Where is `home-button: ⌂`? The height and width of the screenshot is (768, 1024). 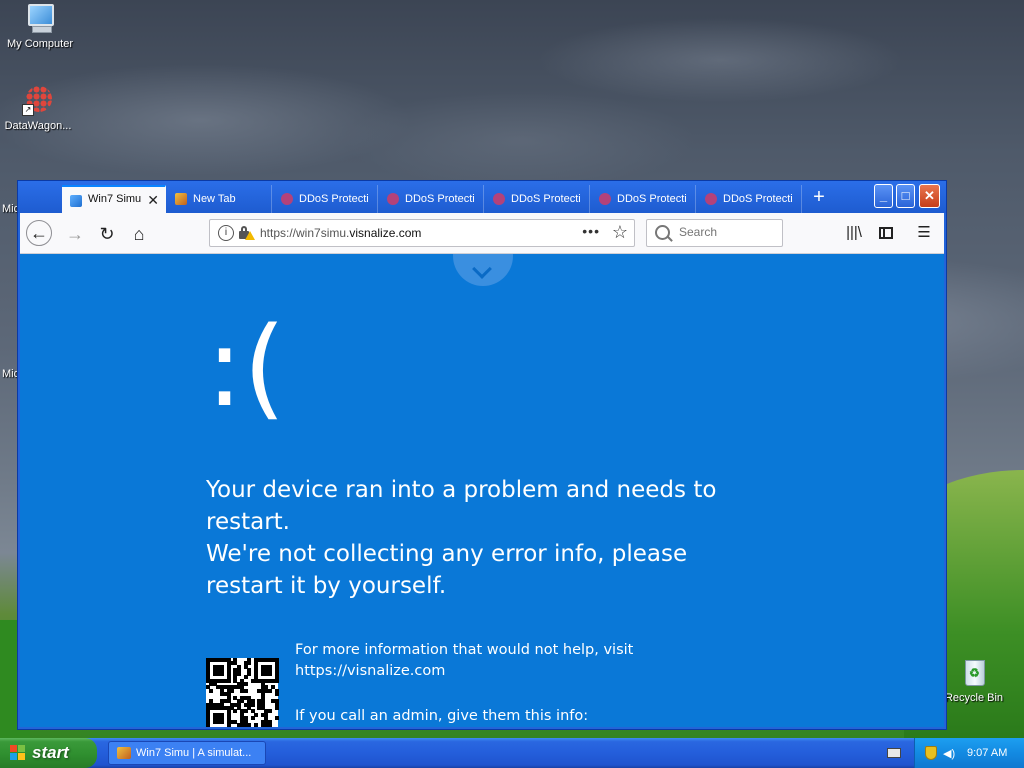
home-button: ⌂ is located at coordinates (139, 234).